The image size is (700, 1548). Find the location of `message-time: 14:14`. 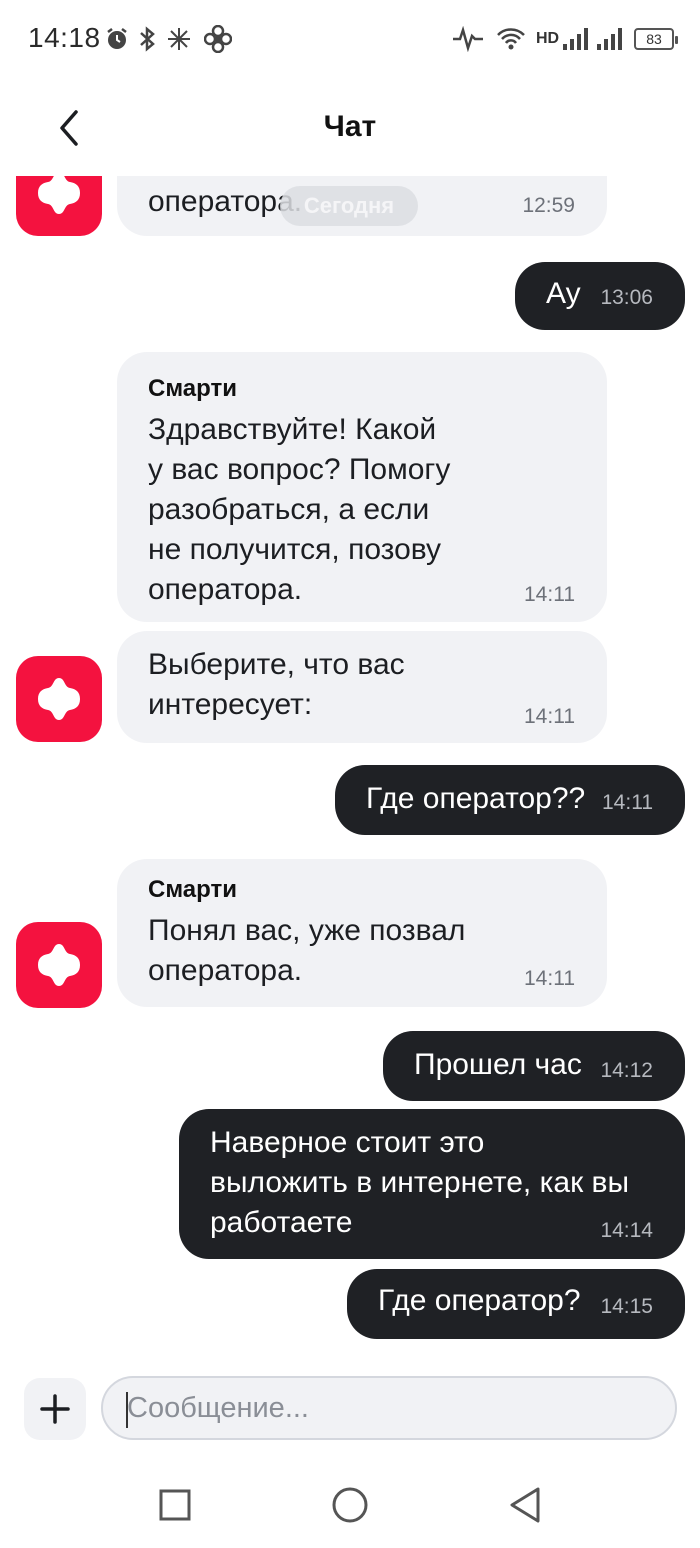

message-time: 14:14 is located at coordinates (626, 1230).